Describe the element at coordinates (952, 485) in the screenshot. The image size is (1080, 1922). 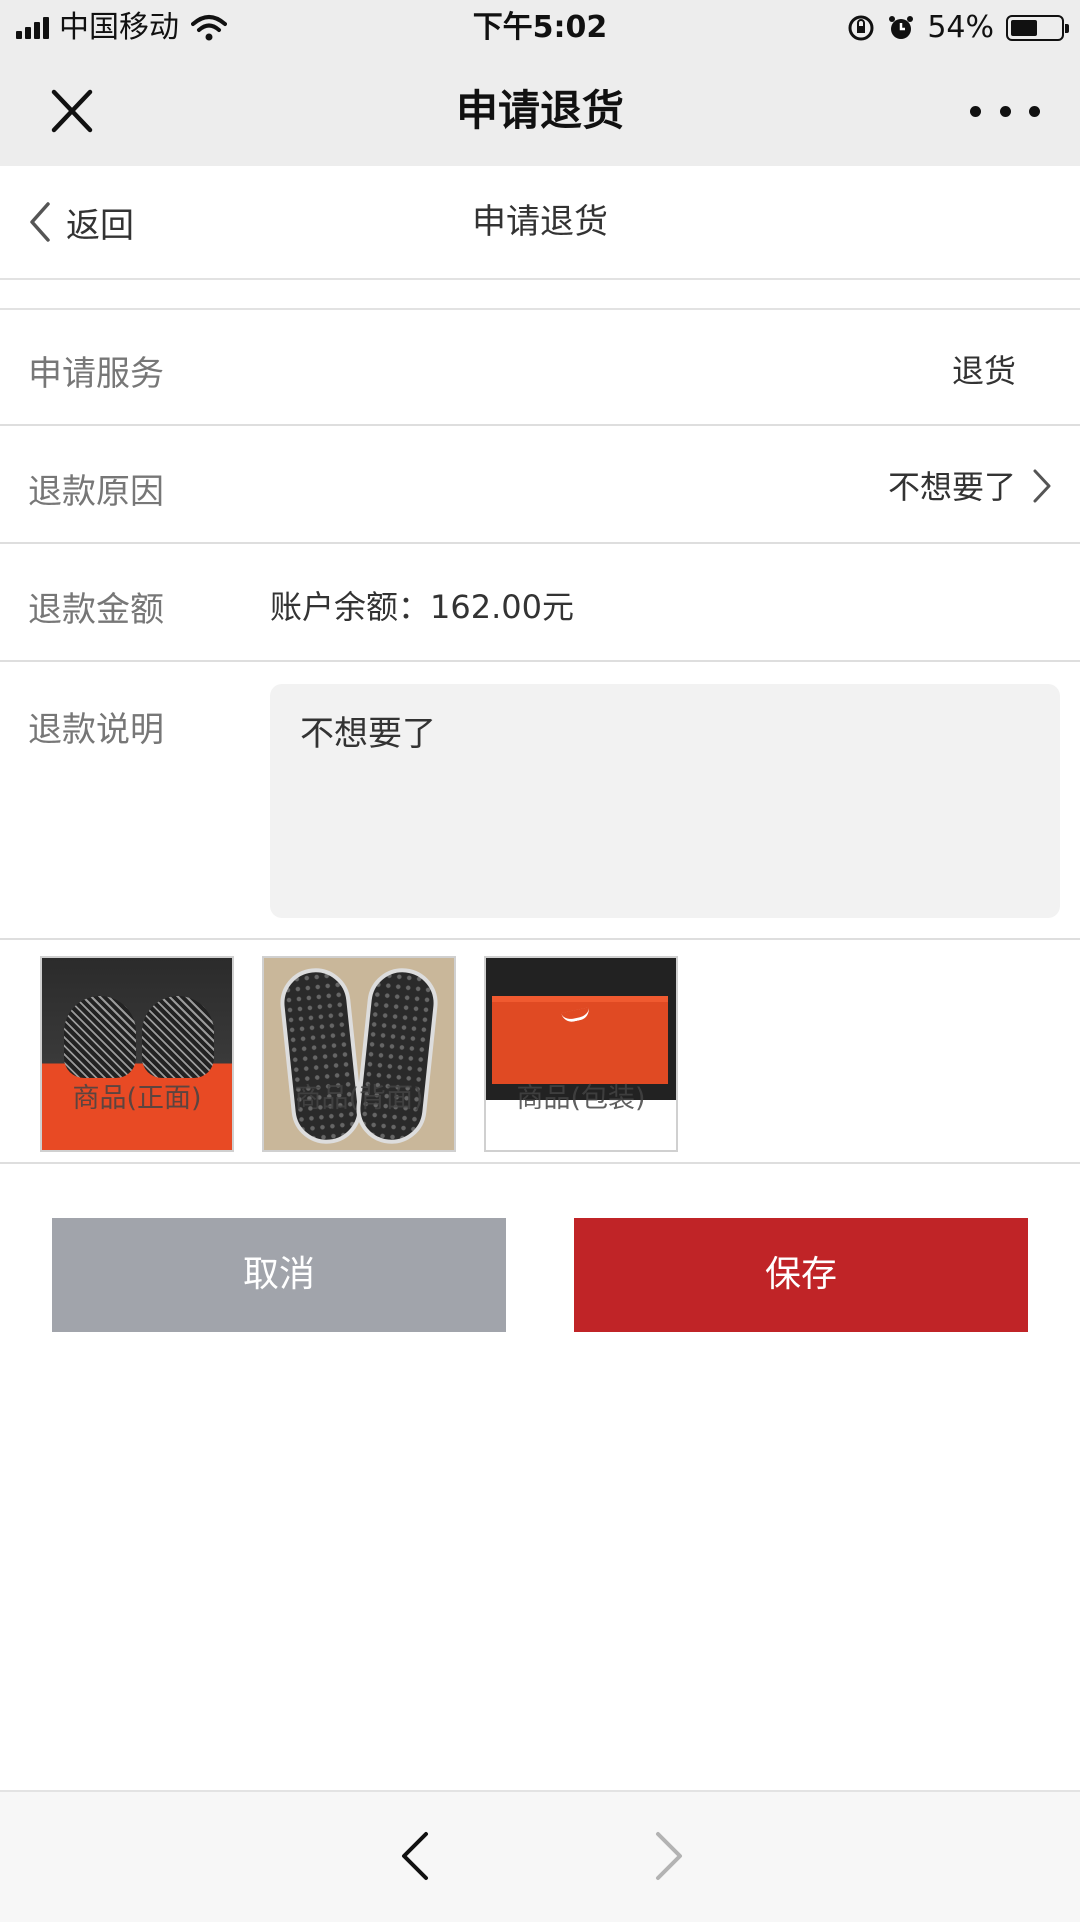
I see `reason-value: 不想要了` at that location.